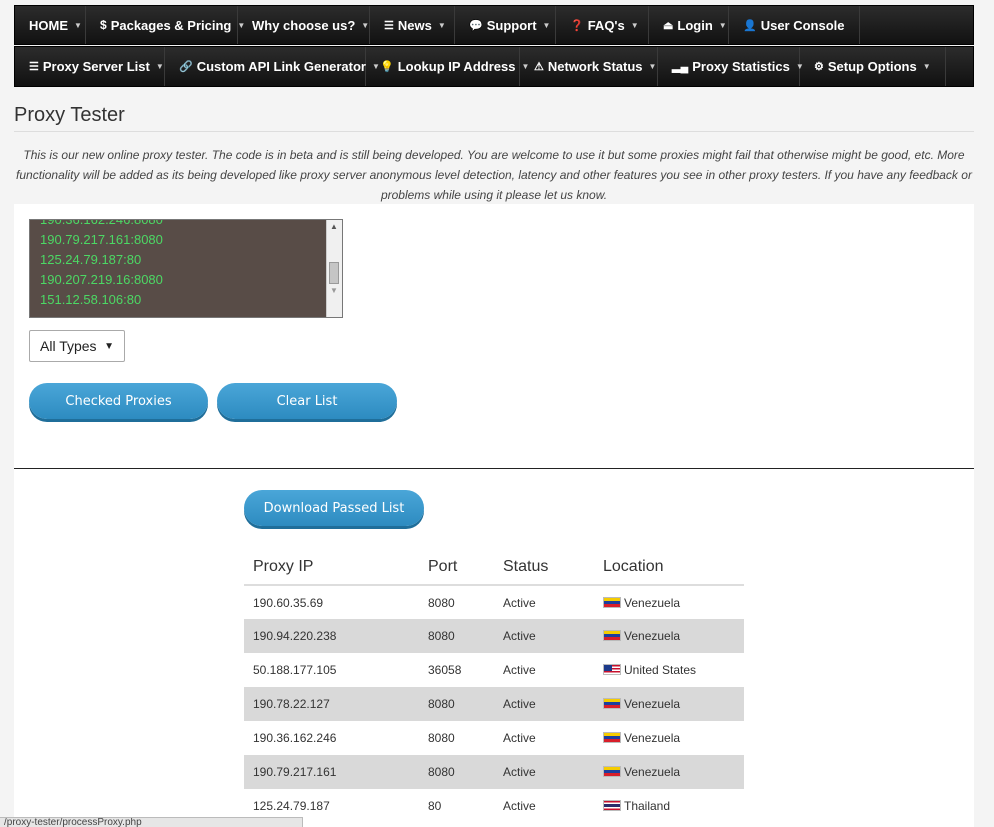 Image resolution: width=994 pixels, height=827 pixels. I want to click on nav-item-network-status: ⚠ Network Status ▼, so click(589, 66).